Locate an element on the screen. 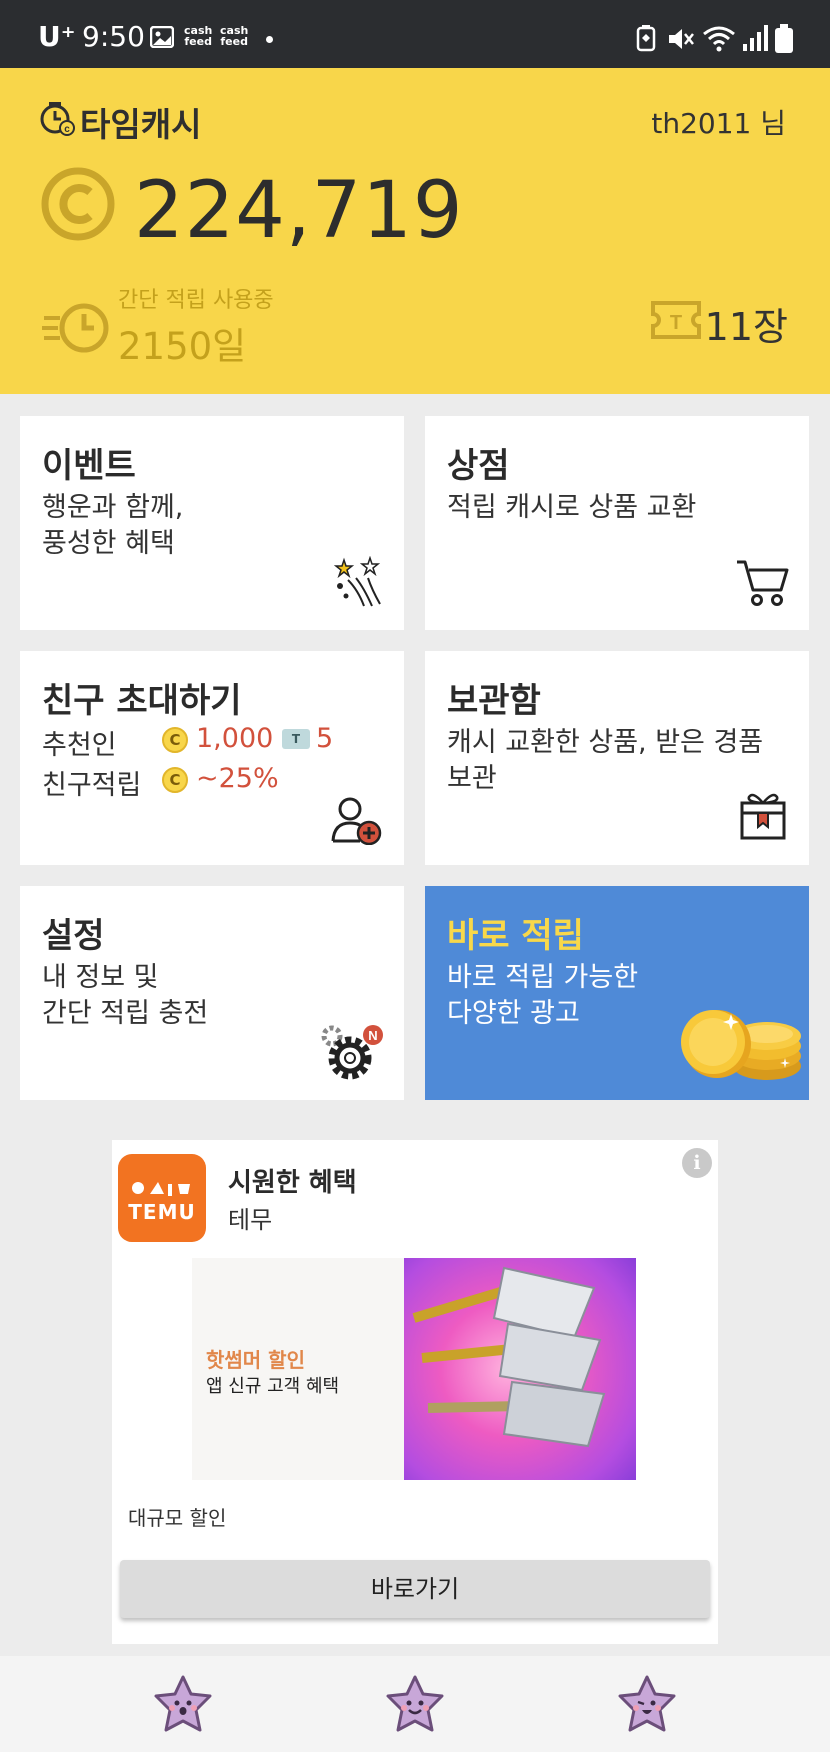  ad-banner-product-image is located at coordinates (520, 1369).